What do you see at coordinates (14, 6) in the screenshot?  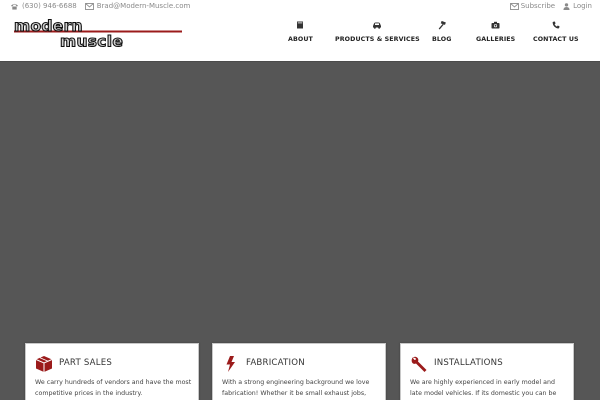 I see `telephone-icon` at bounding box center [14, 6].